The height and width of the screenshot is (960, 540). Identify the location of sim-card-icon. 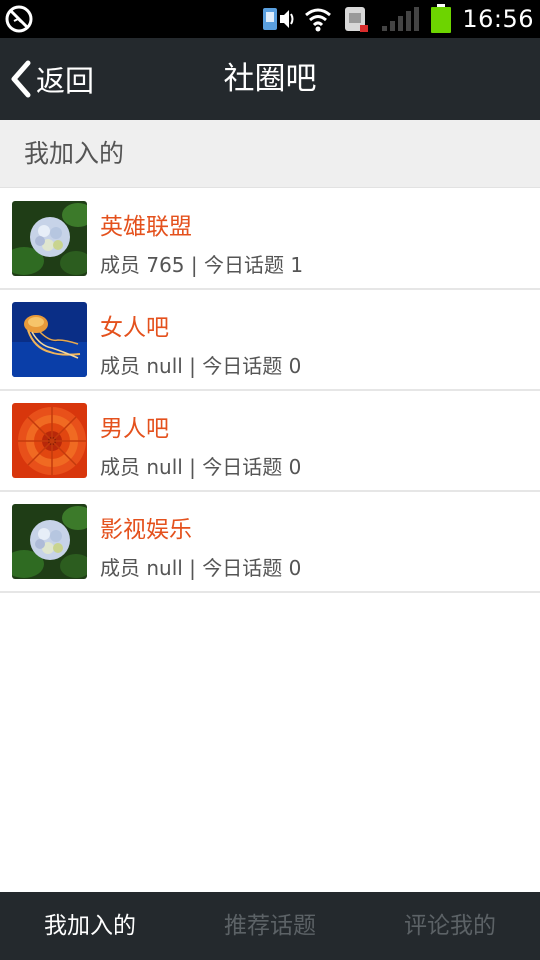
(357, 19).